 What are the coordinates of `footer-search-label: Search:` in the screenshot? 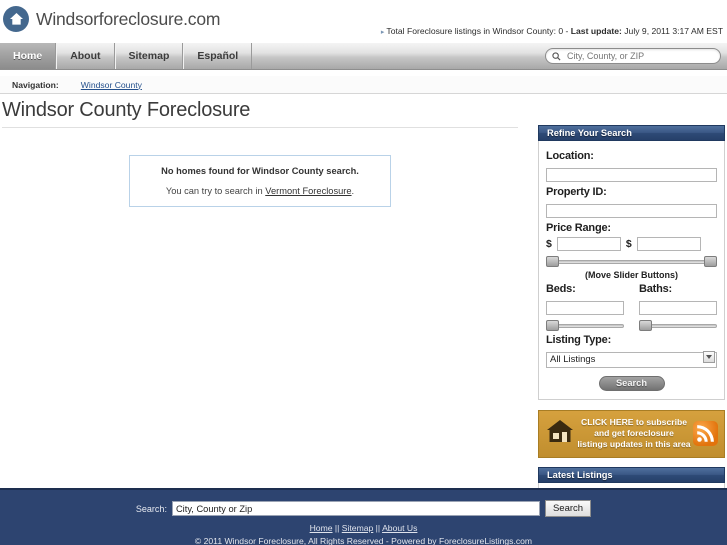 It's located at (151, 508).